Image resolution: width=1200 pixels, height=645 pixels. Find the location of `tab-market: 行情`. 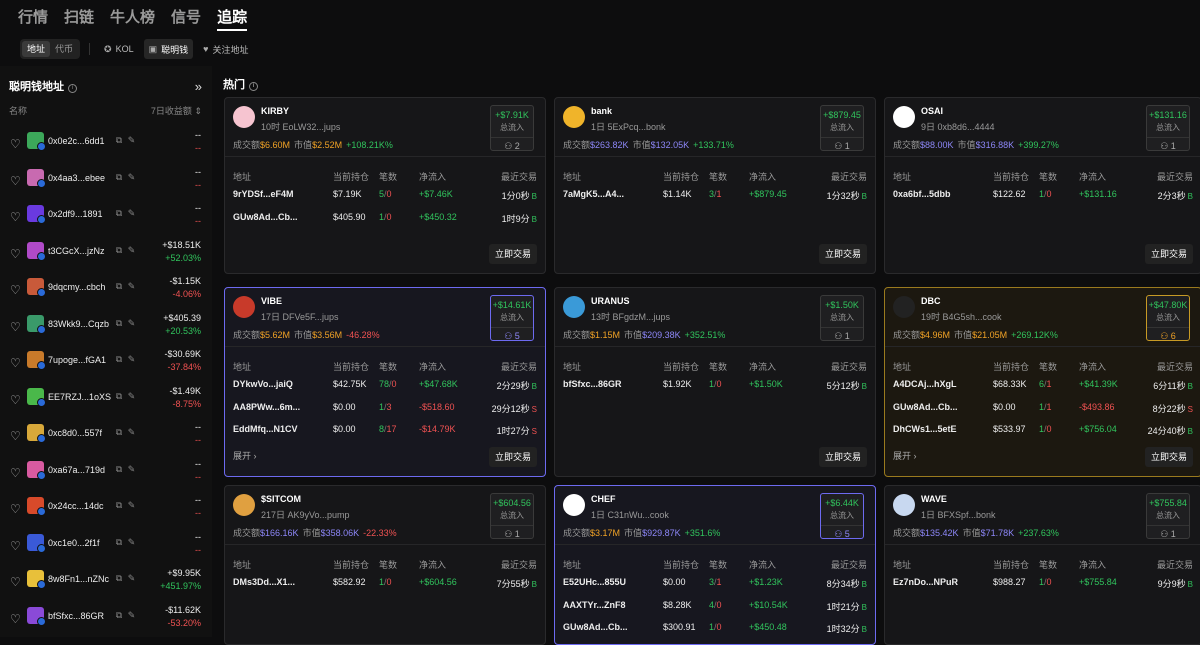

tab-market: 行情 is located at coordinates (33, 15).